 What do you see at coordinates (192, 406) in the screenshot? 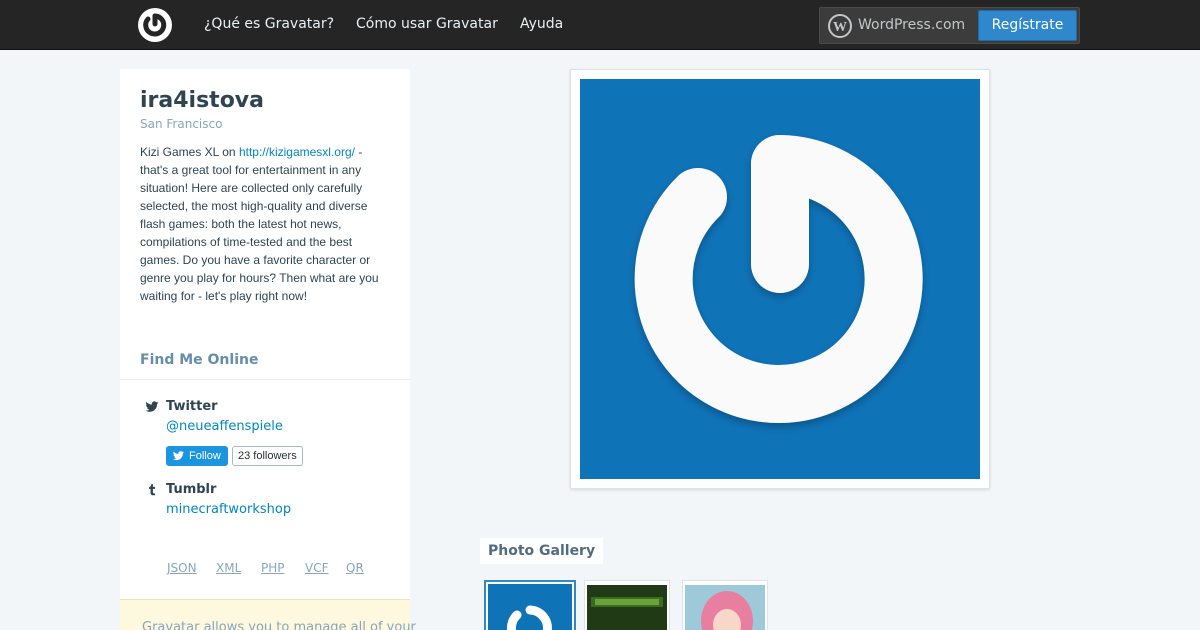
I see `twitter-service-name: Twitter` at bounding box center [192, 406].